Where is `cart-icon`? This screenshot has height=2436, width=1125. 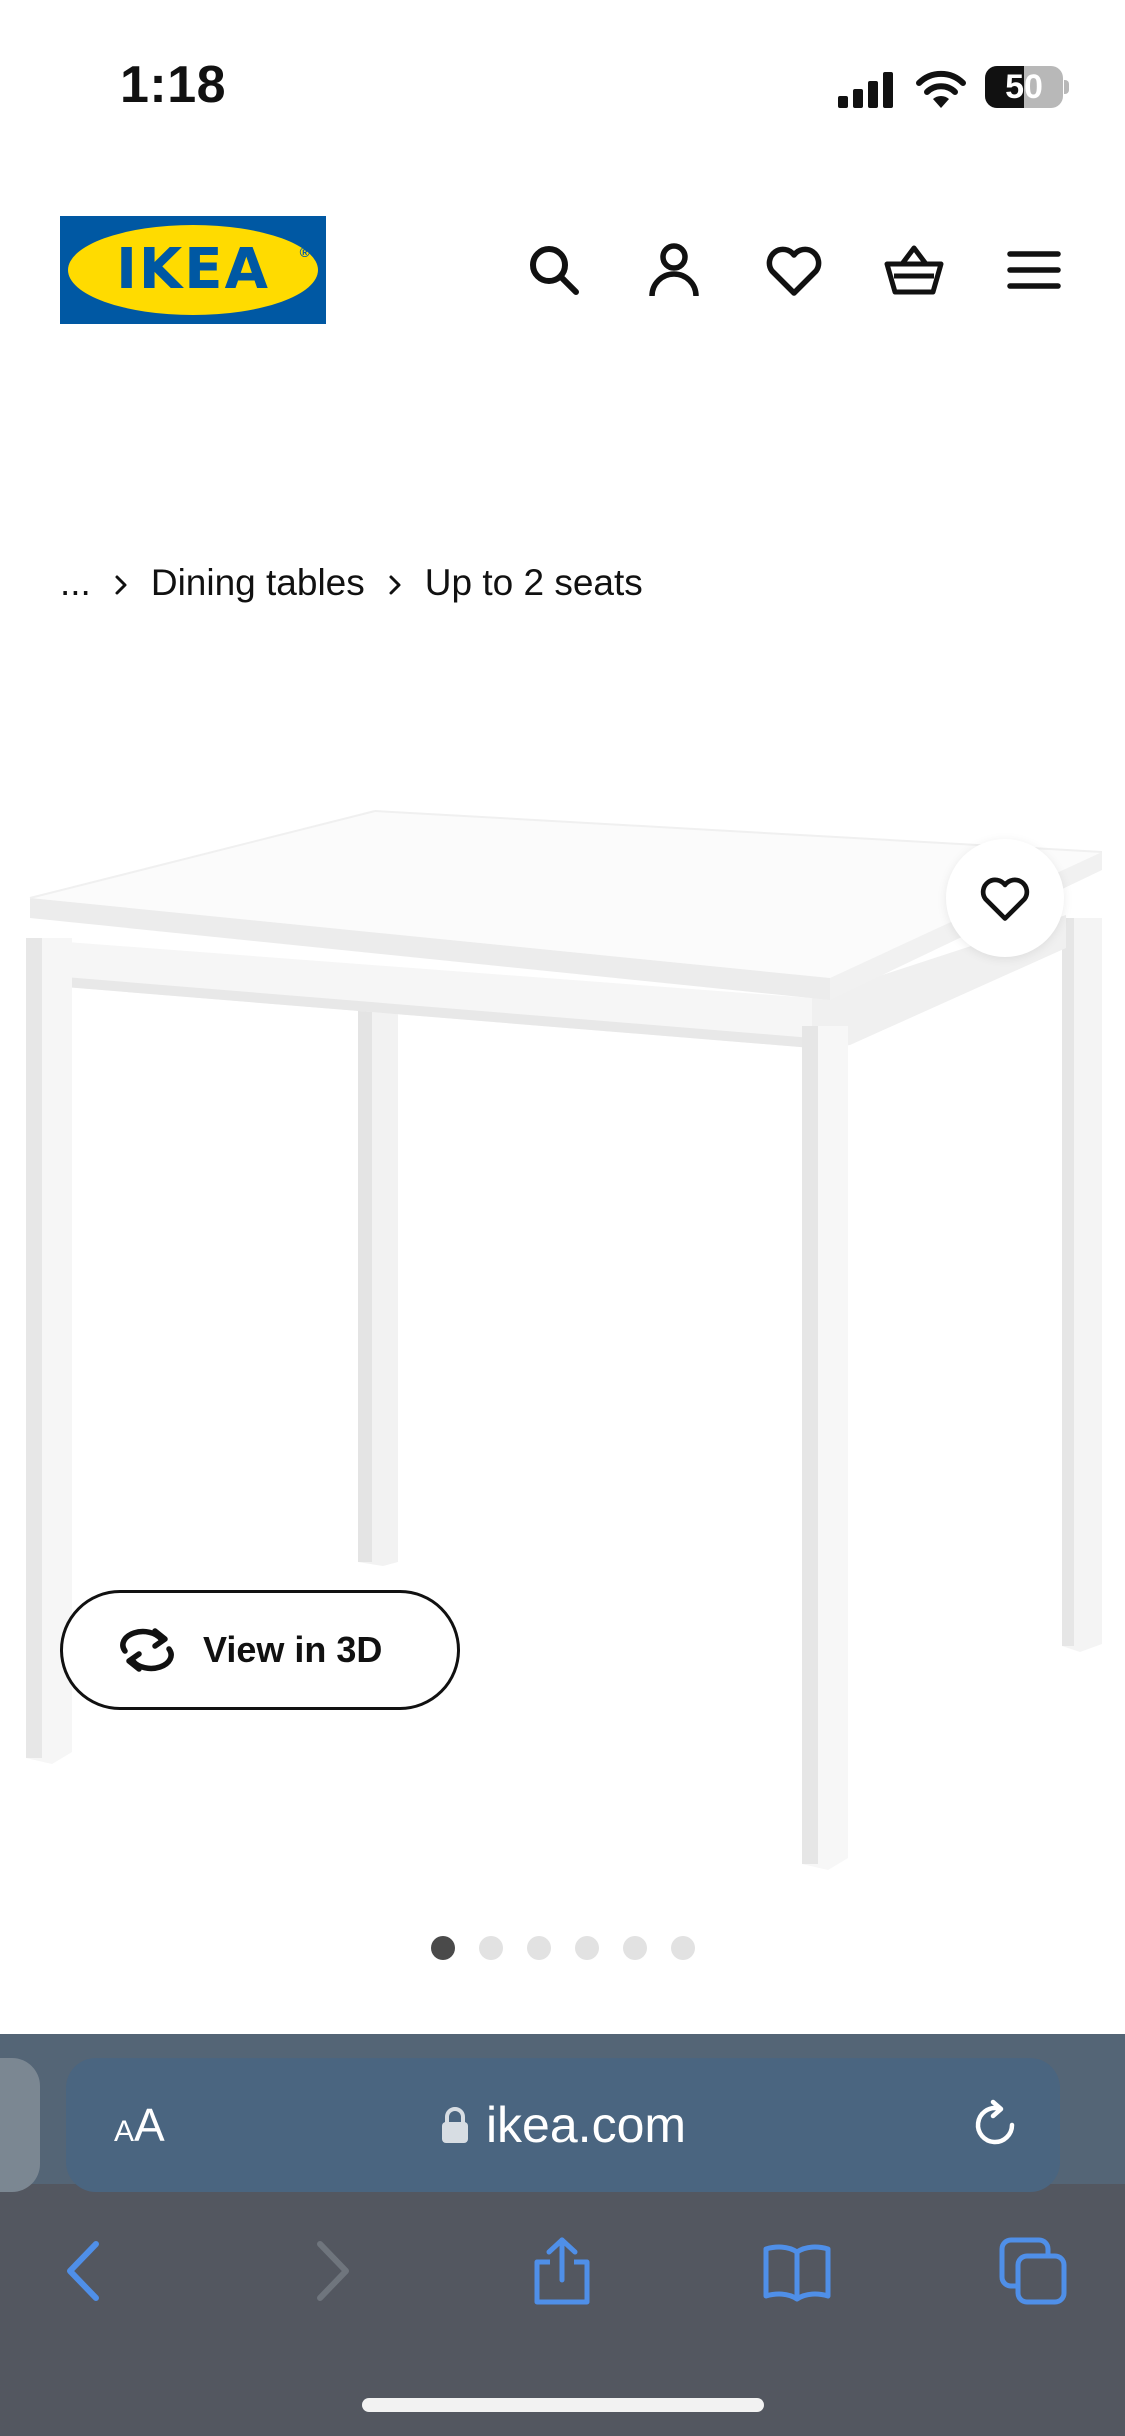 cart-icon is located at coordinates (914, 270).